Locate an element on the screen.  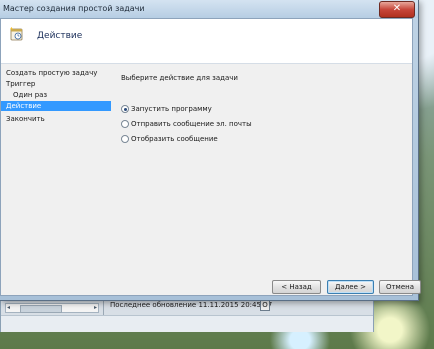
scrollbar-thumb is located at coordinates (41, 309).